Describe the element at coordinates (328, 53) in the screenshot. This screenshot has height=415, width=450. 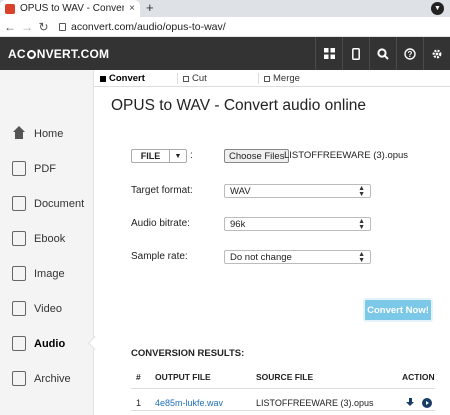
I see `grid-icon` at that location.